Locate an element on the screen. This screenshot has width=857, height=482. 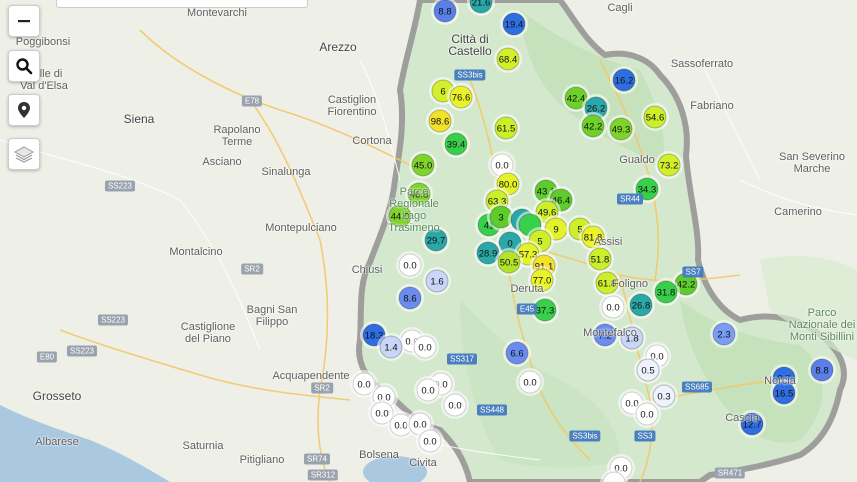
marker-value: 8.6 is located at coordinates (409, 299).